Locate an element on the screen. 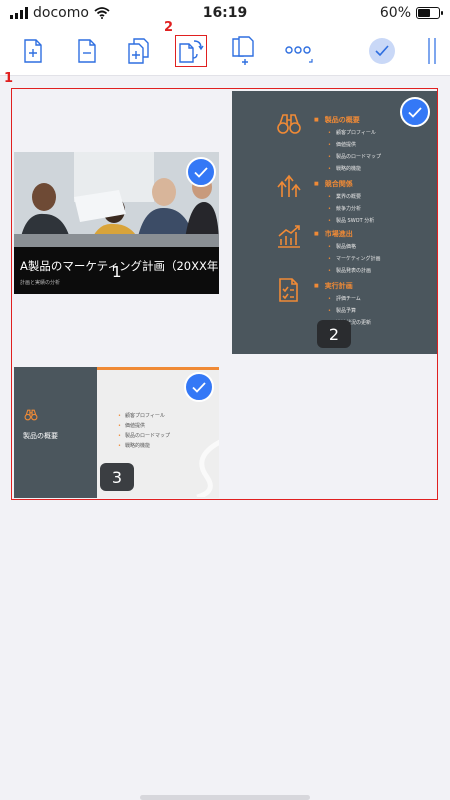 This screenshot has height=800, width=450. more-options-icon is located at coordinates (298, 51).